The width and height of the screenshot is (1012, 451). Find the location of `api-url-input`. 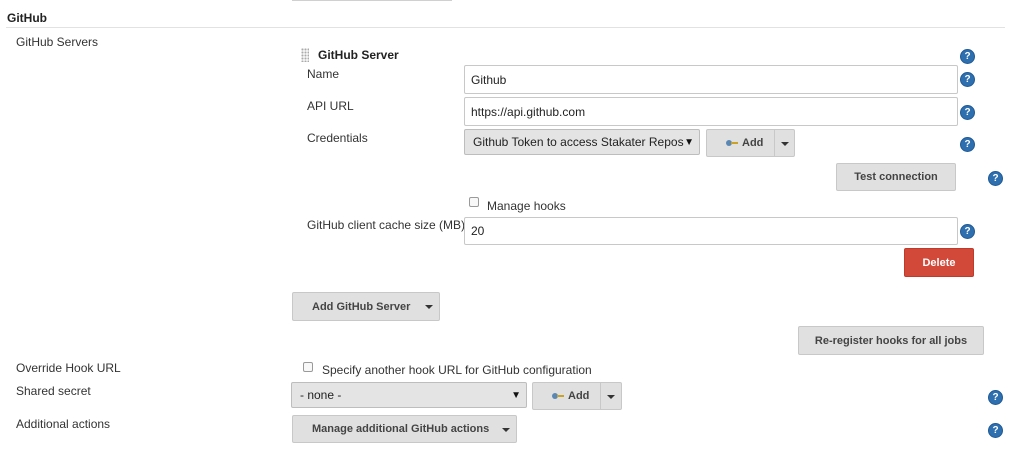

api-url-input is located at coordinates (711, 111).